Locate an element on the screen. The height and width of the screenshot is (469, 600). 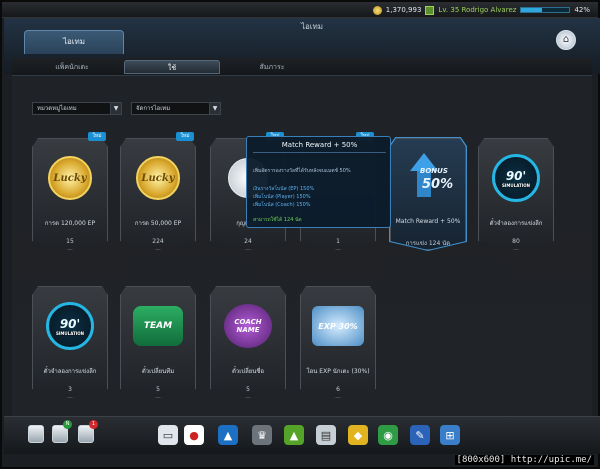
money-amount: 1,370,993 is located at coordinates (403, 10).